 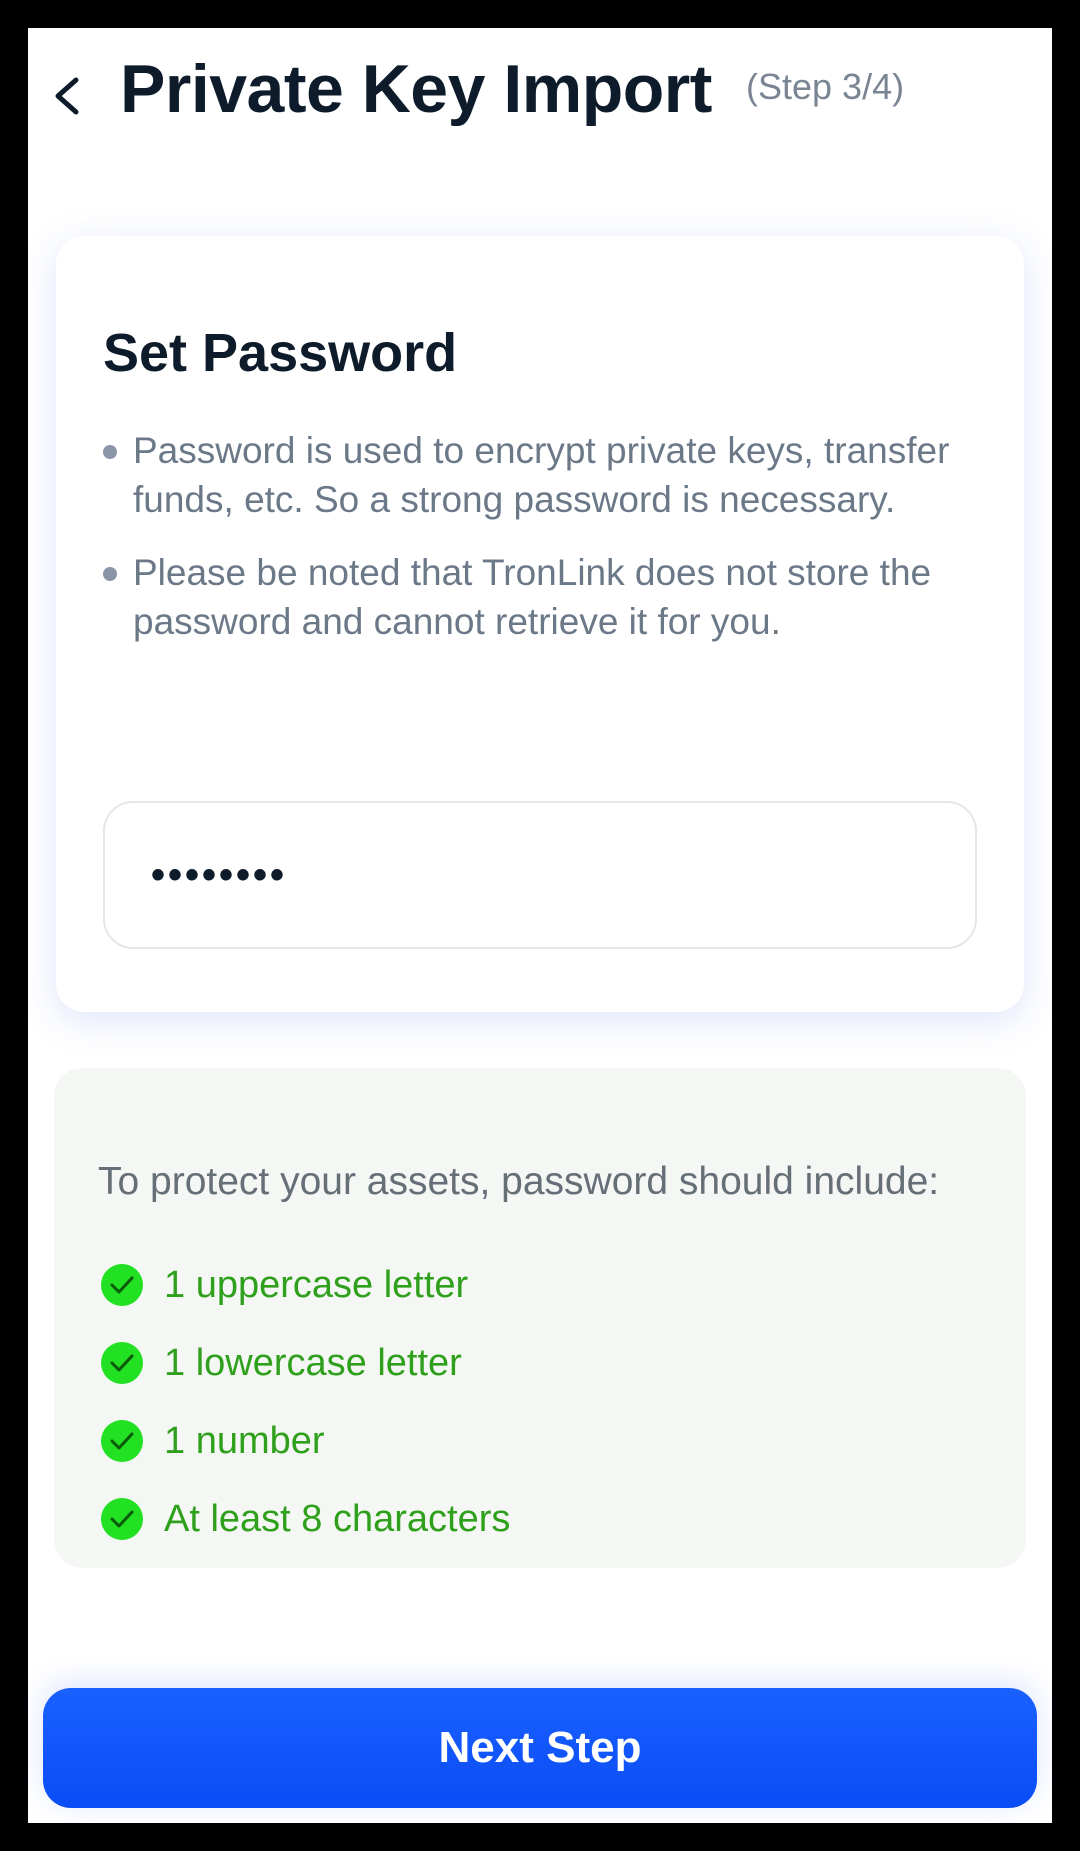 I want to click on page-title: Private Key Import, so click(x=416, y=89).